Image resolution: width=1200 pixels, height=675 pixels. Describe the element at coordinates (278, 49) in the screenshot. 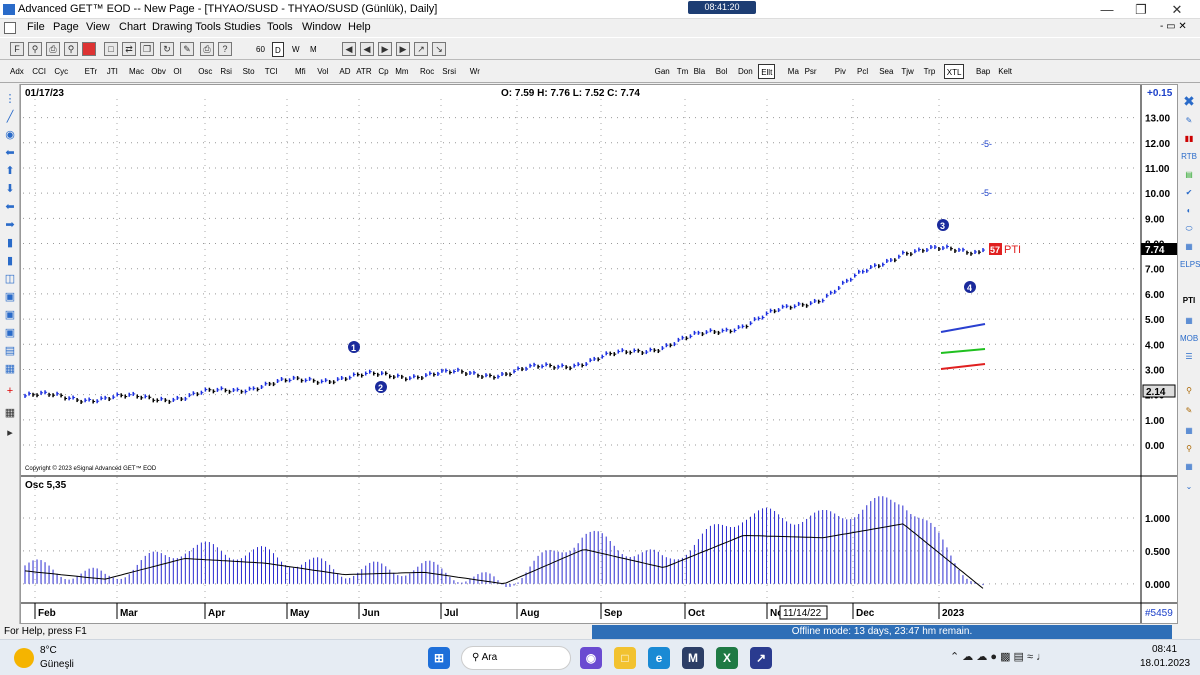

I see `interval-daily: D` at that location.